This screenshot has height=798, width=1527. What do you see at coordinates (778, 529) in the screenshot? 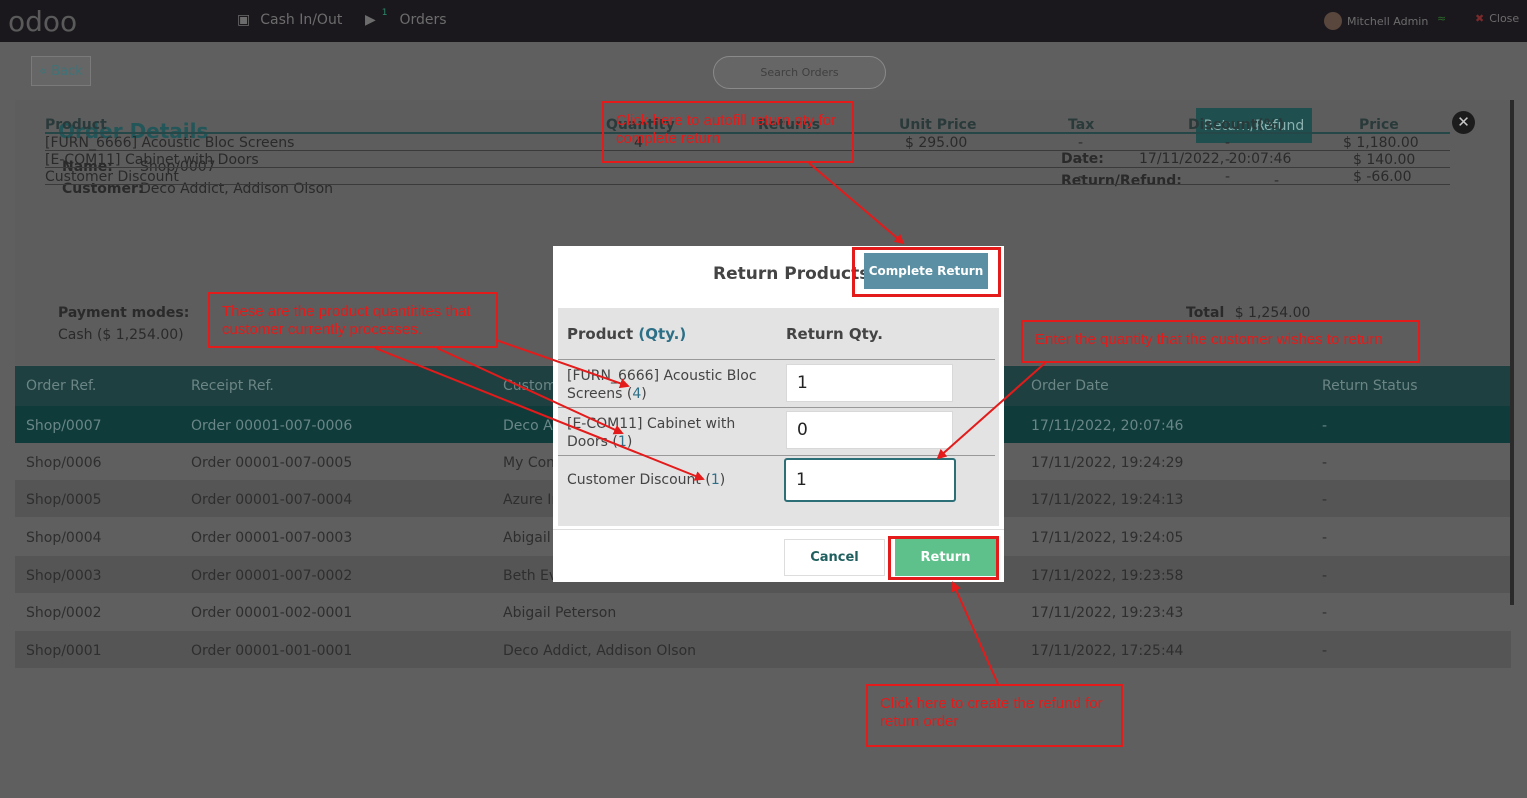
I see `dialog-footer-divider` at bounding box center [778, 529].